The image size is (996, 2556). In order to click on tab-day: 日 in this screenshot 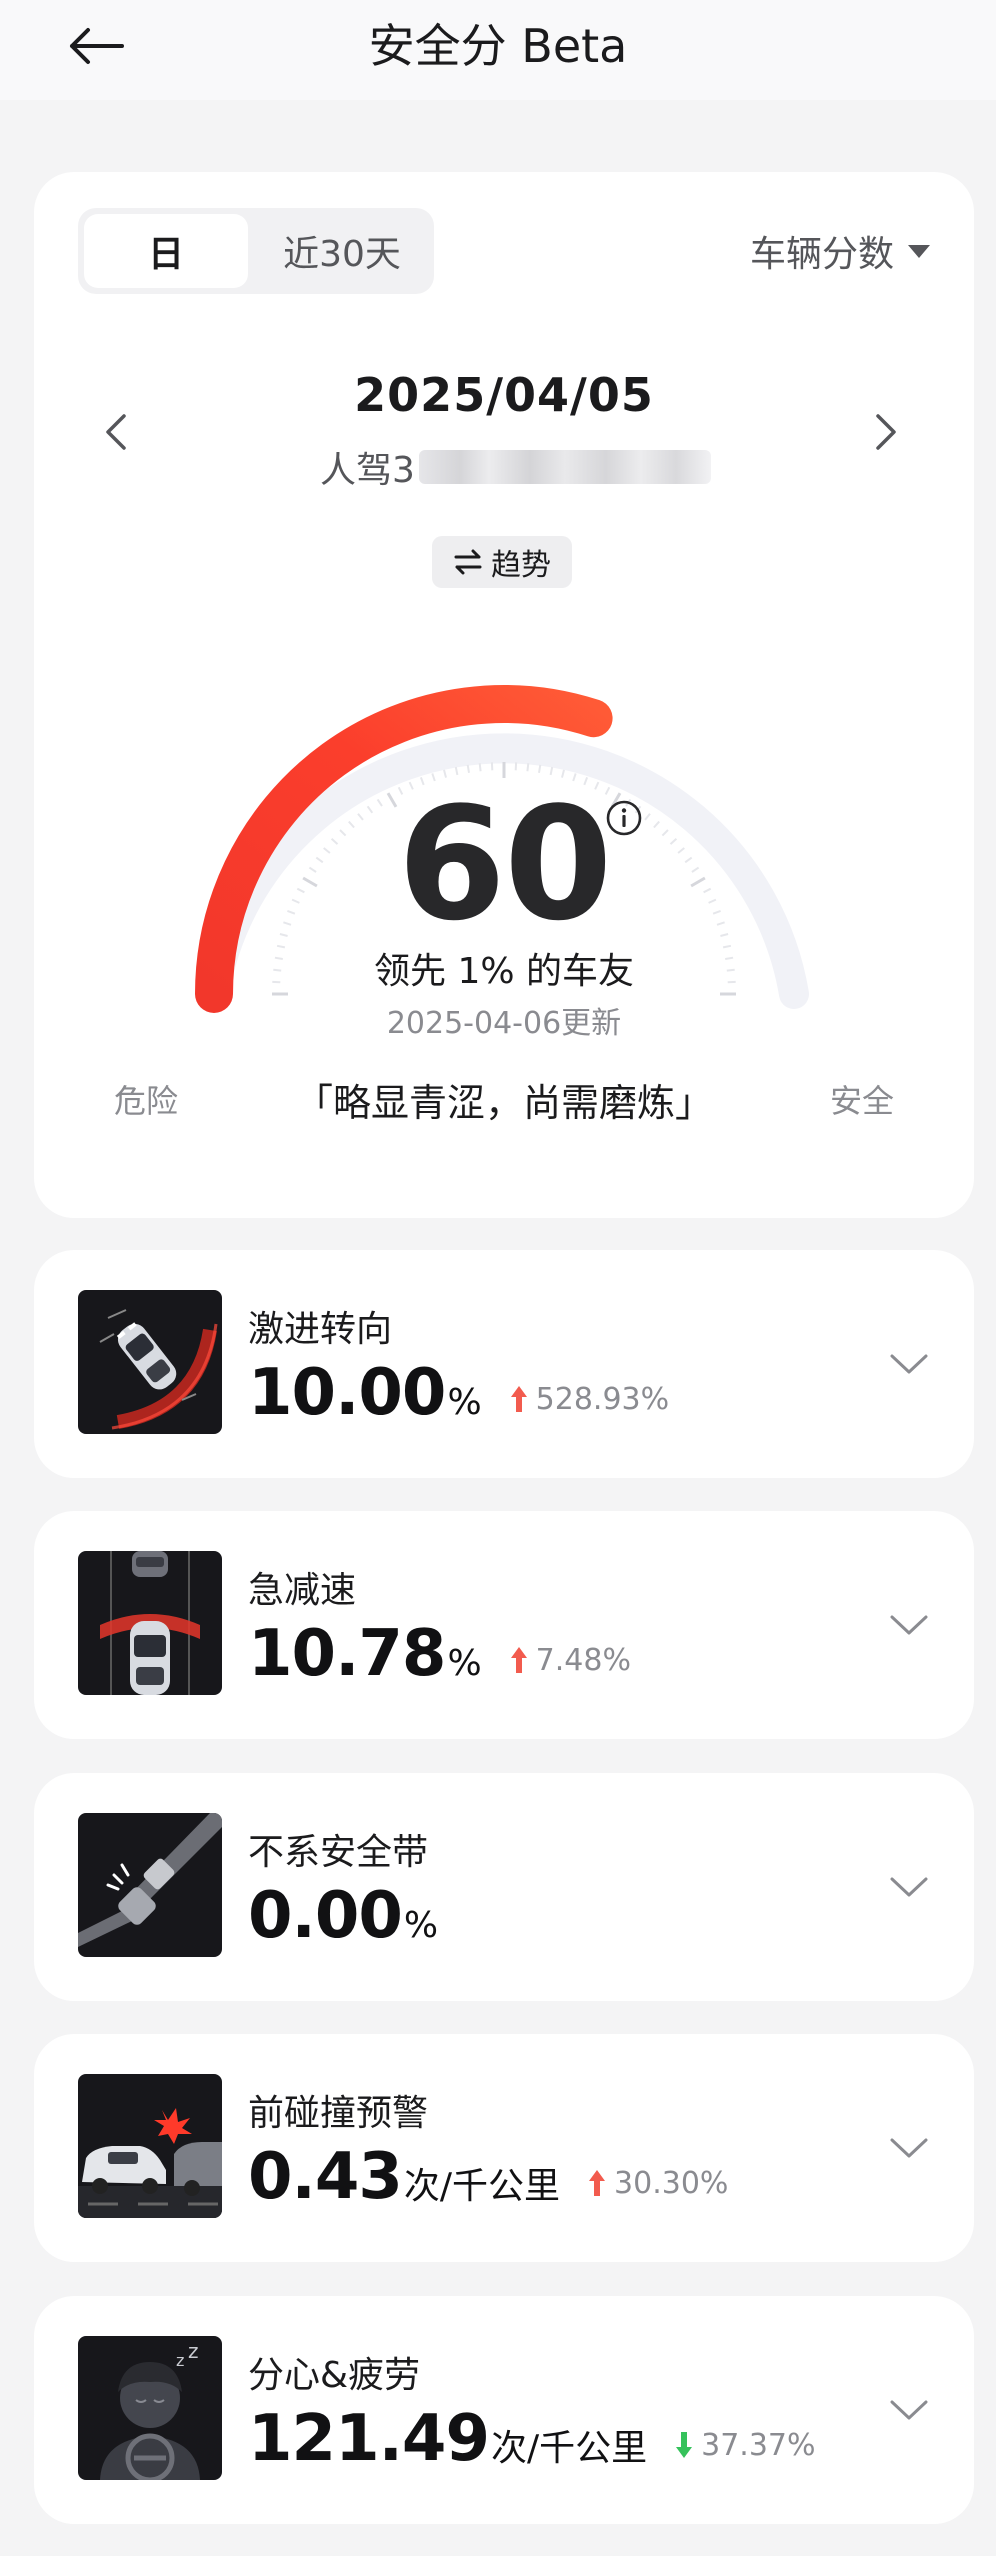, I will do `click(166, 251)`.